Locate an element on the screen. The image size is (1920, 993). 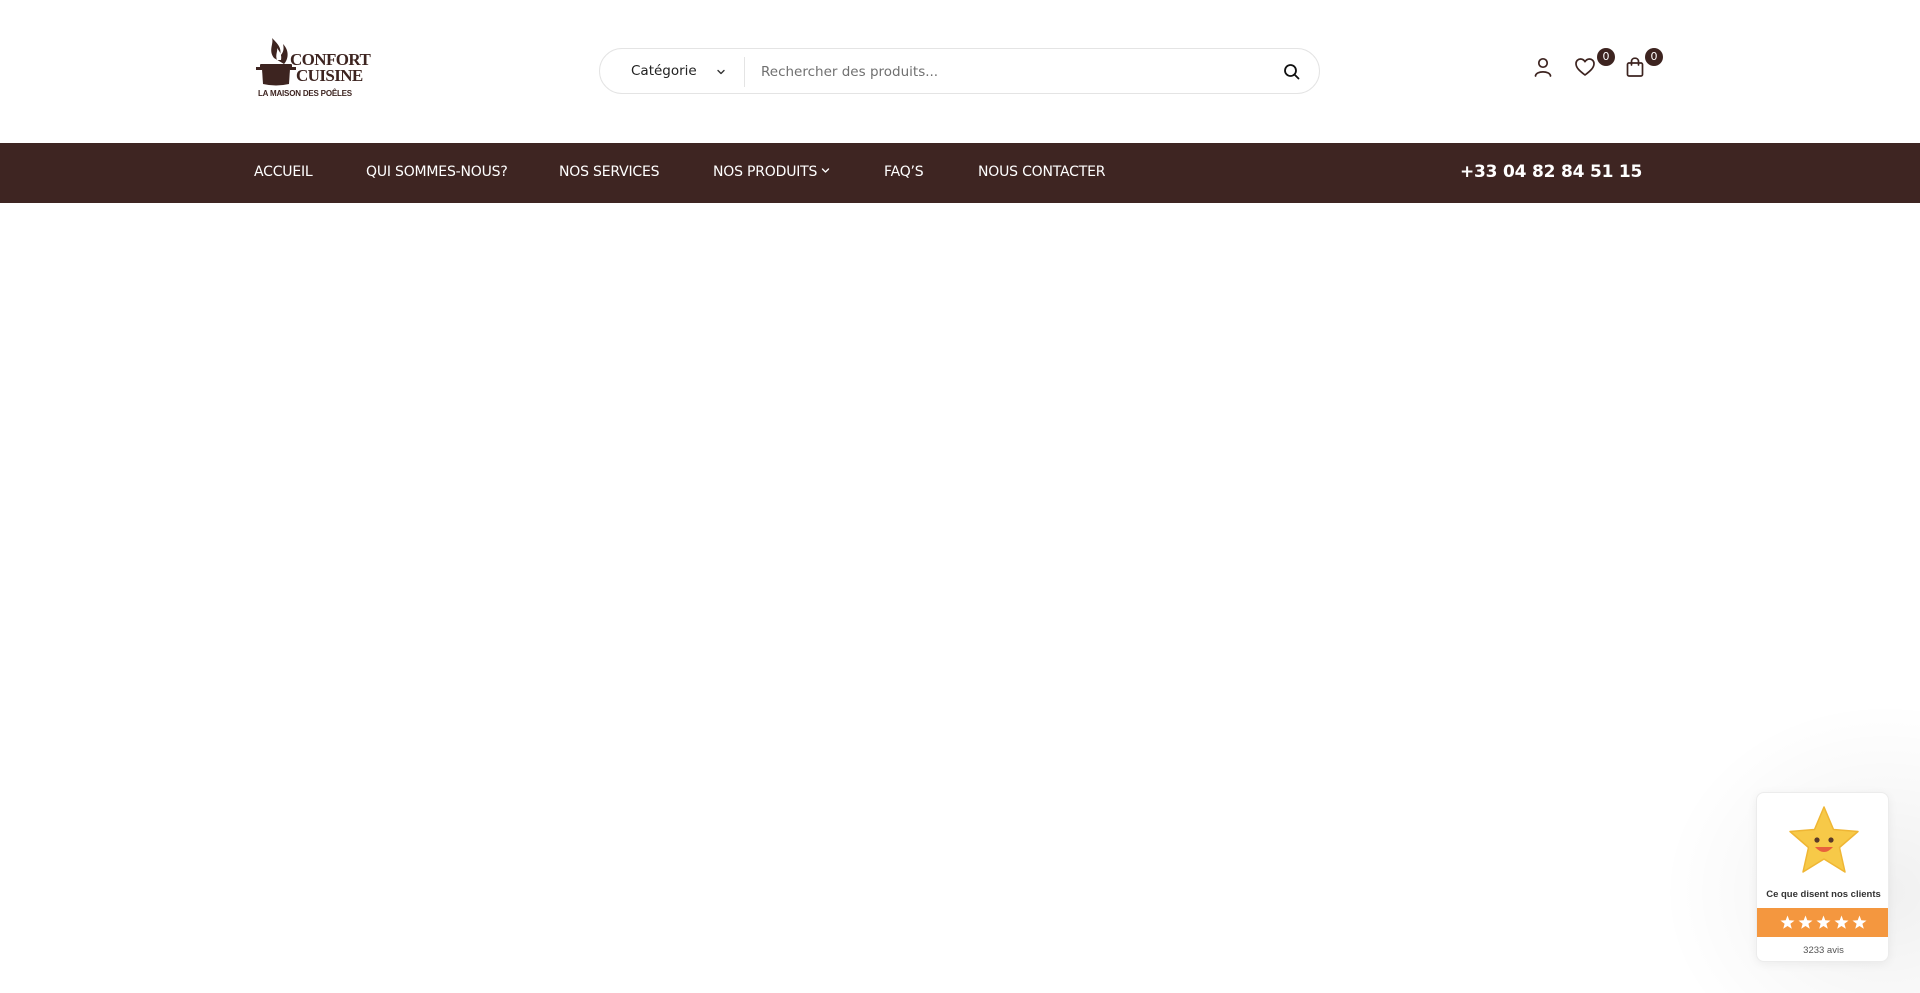
reviews-count: 3233 avis is located at coordinates (1823, 950).